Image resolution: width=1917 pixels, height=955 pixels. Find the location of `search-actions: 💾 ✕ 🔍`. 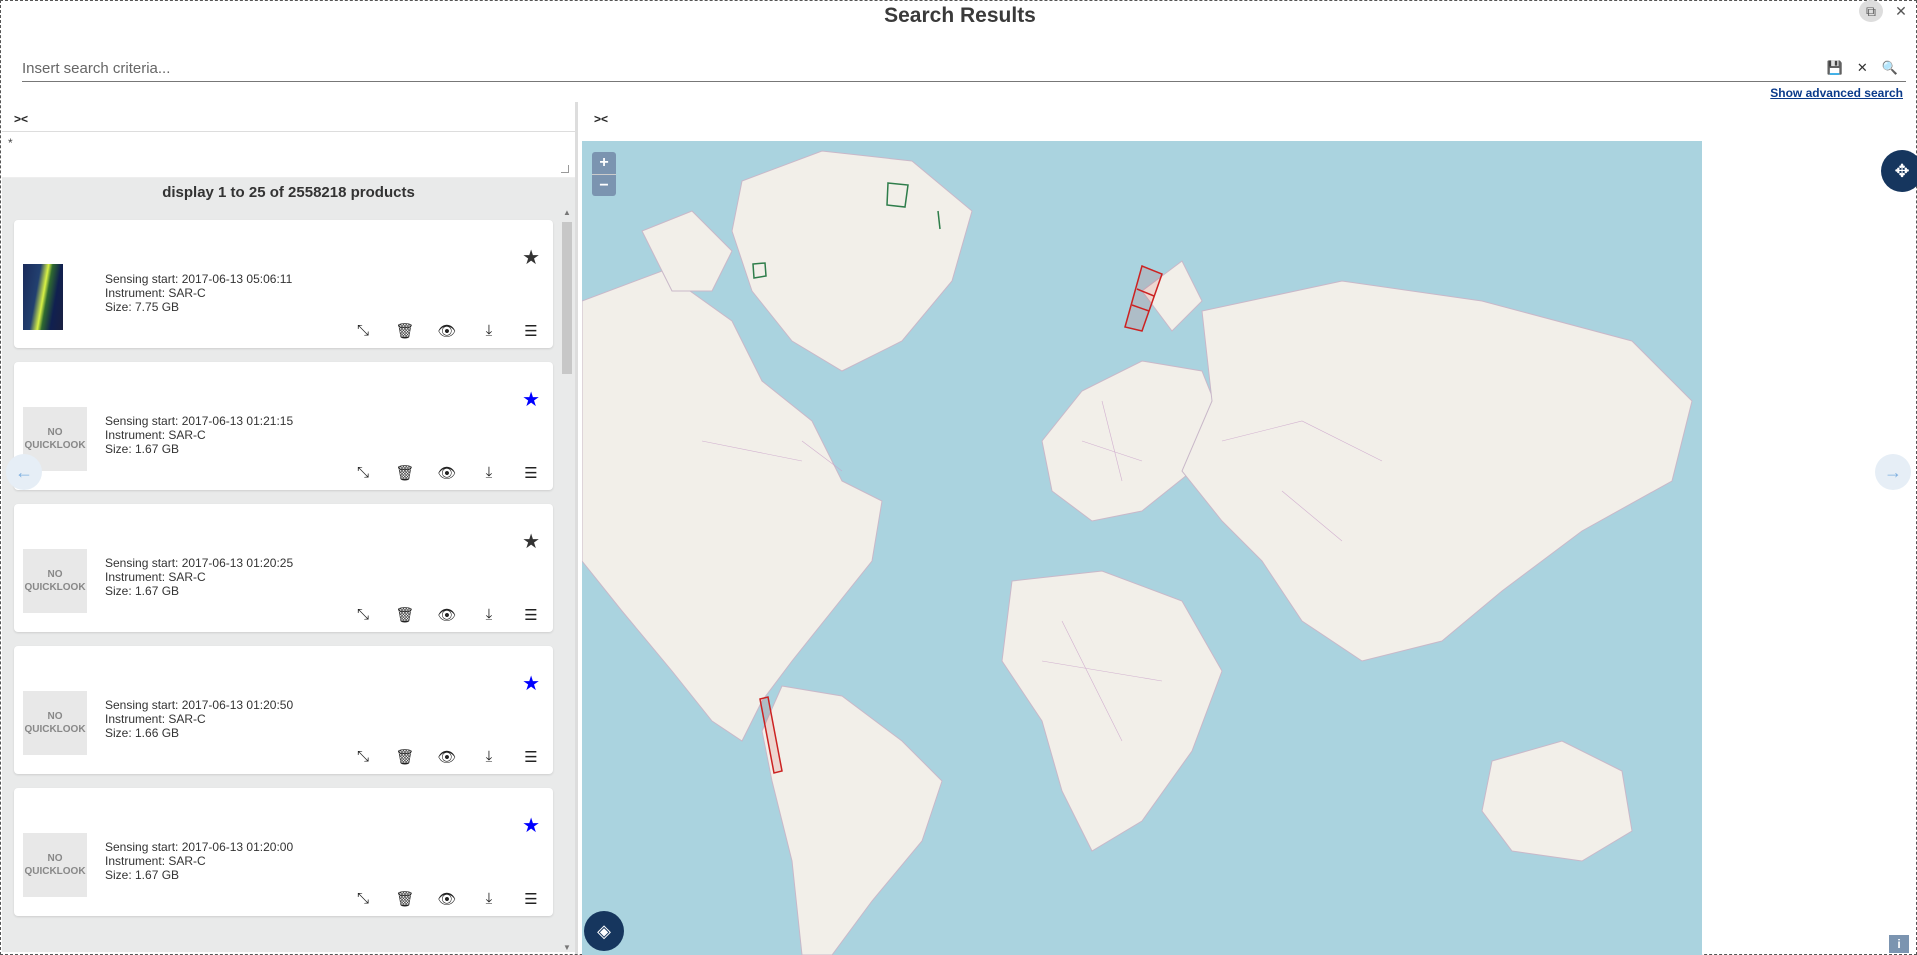

search-actions: 💾 ✕ 🔍 is located at coordinates (1862, 68).